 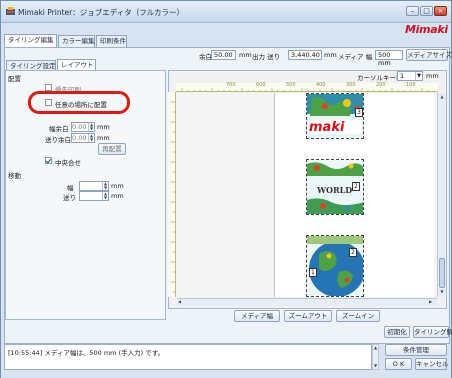 What do you see at coordinates (48, 160) in the screenshot?
I see `center-align-checkbox` at bounding box center [48, 160].